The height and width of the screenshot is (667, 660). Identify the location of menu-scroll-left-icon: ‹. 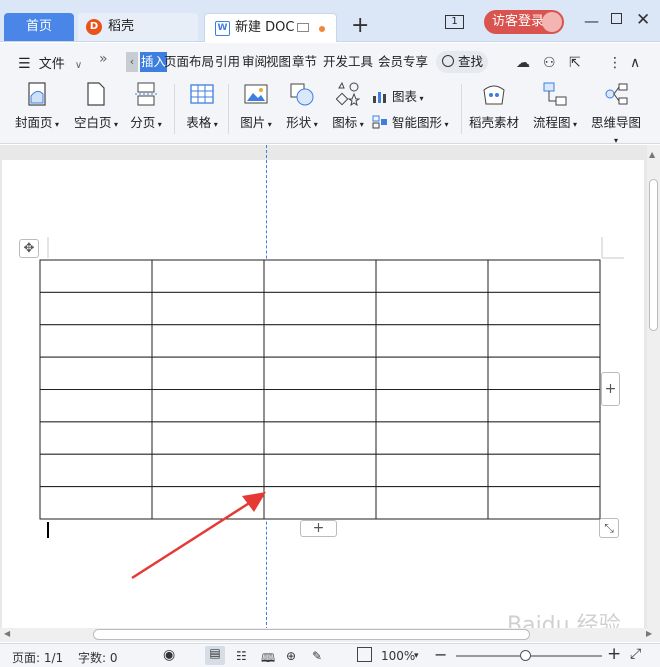
(132, 62).